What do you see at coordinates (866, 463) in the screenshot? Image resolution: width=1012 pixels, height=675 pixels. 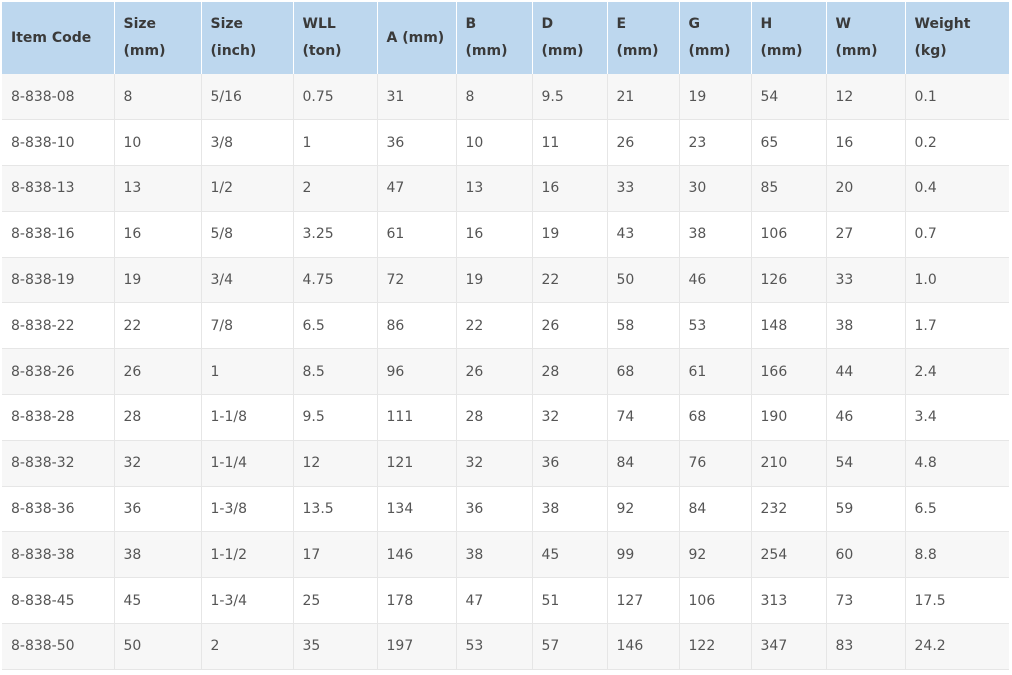 I see `cell-w: 54` at bounding box center [866, 463].